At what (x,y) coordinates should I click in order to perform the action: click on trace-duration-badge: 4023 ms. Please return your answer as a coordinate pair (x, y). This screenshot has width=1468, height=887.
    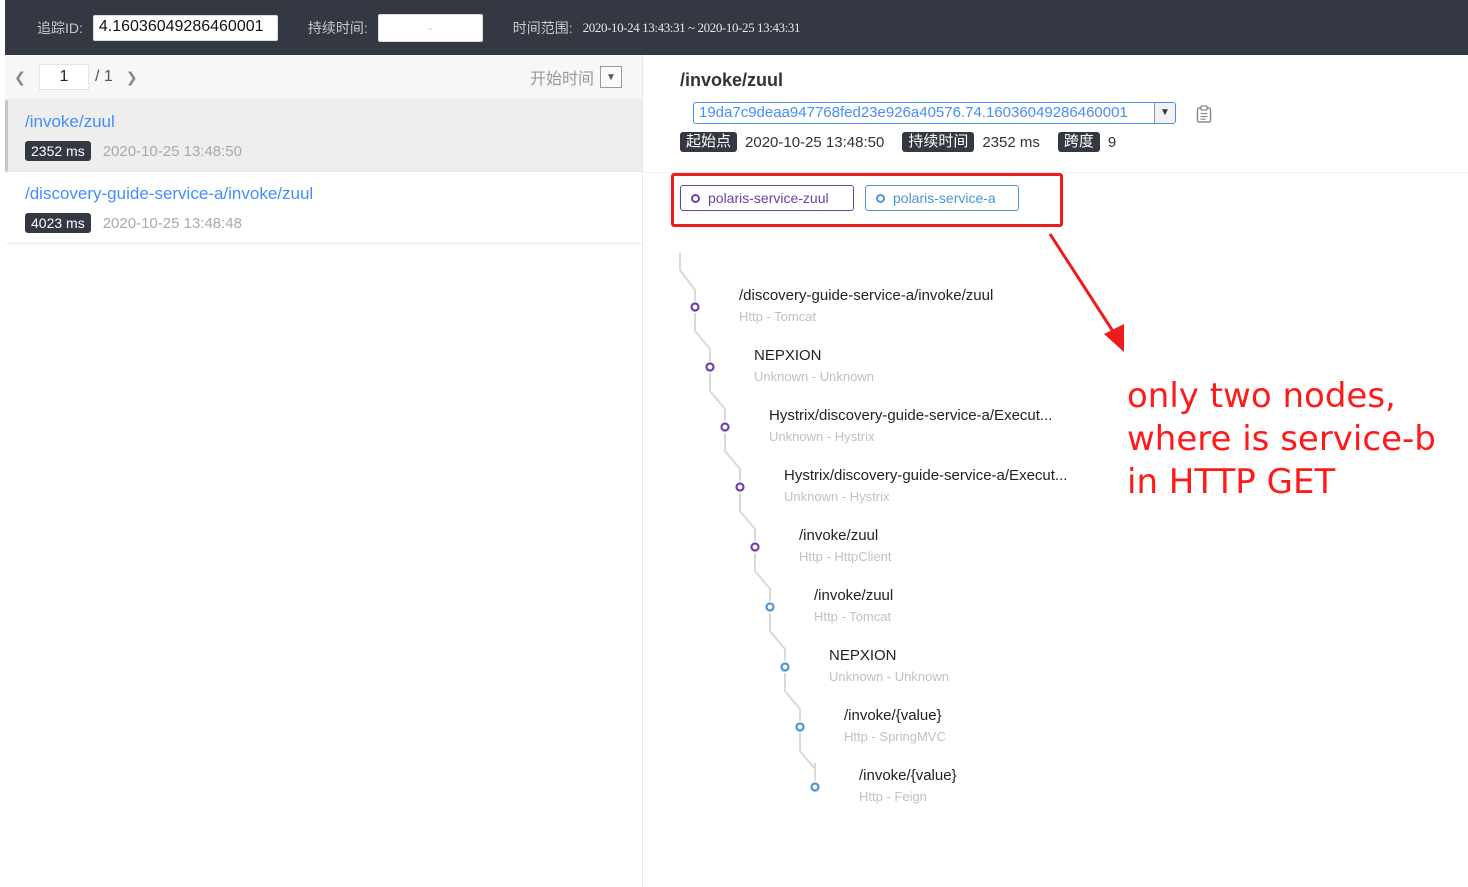
    Looking at the image, I should click on (58, 223).